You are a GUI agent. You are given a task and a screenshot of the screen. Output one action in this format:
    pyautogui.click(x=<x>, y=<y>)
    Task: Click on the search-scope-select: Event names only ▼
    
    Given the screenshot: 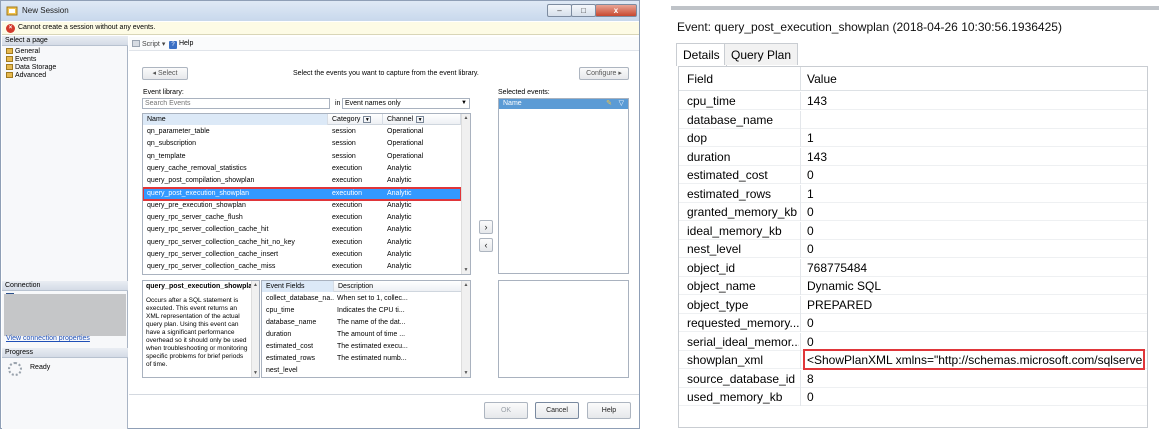 What is the action you would take?
    pyautogui.click(x=406, y=103)
    